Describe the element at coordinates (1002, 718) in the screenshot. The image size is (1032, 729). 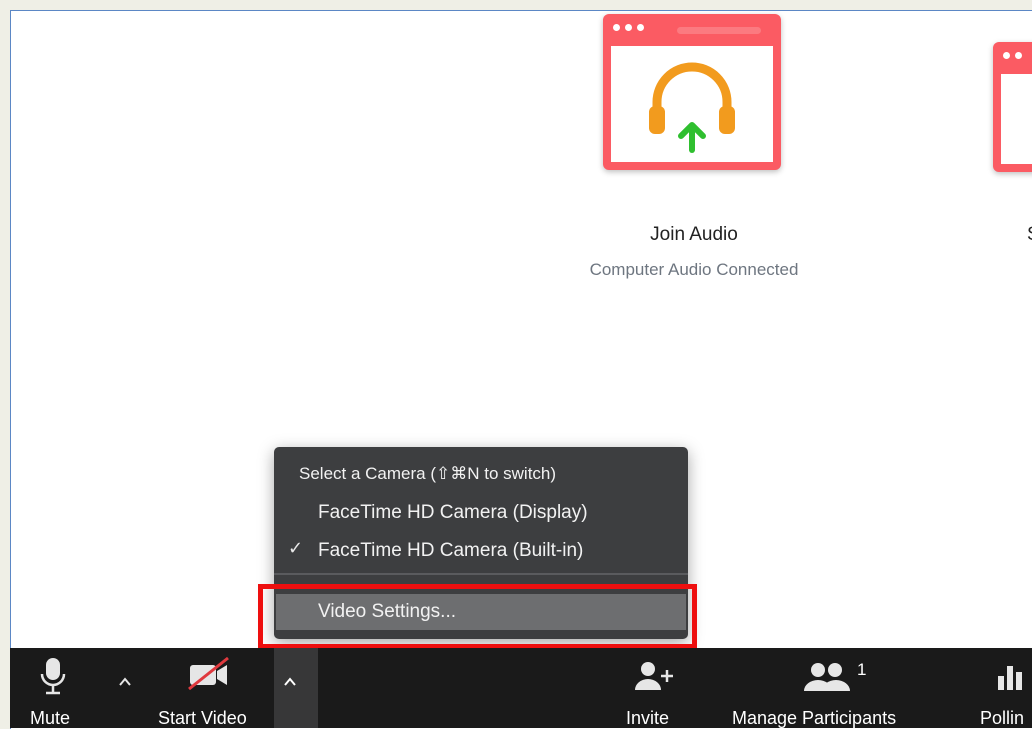
I see `polling-label: Pollin` at that location.